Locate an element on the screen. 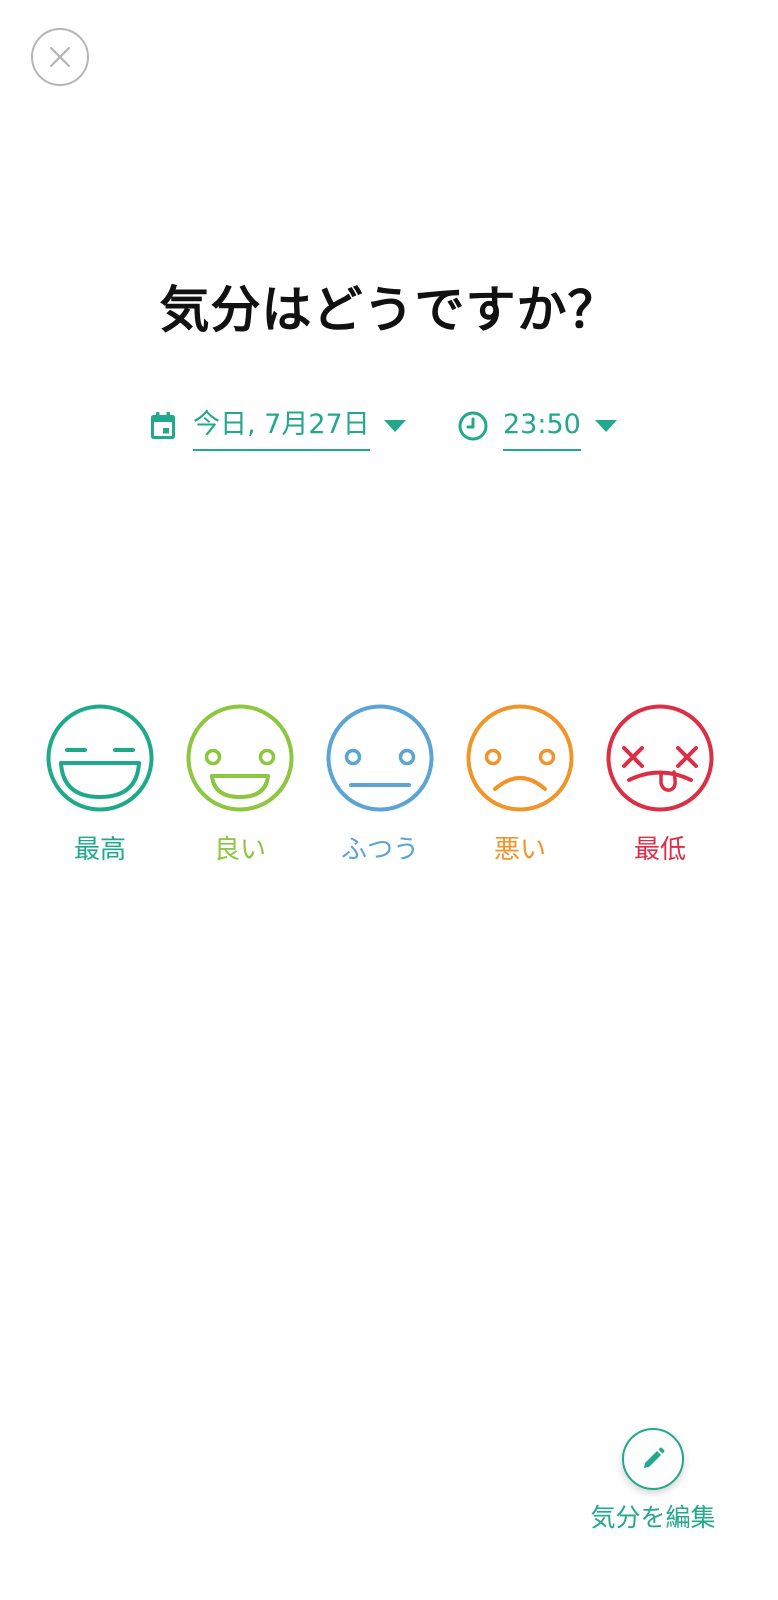 The height and width of the screenshot is (1600, 778). edit-moods-label: 気分を編集 is located at coordinates (653, 1517).